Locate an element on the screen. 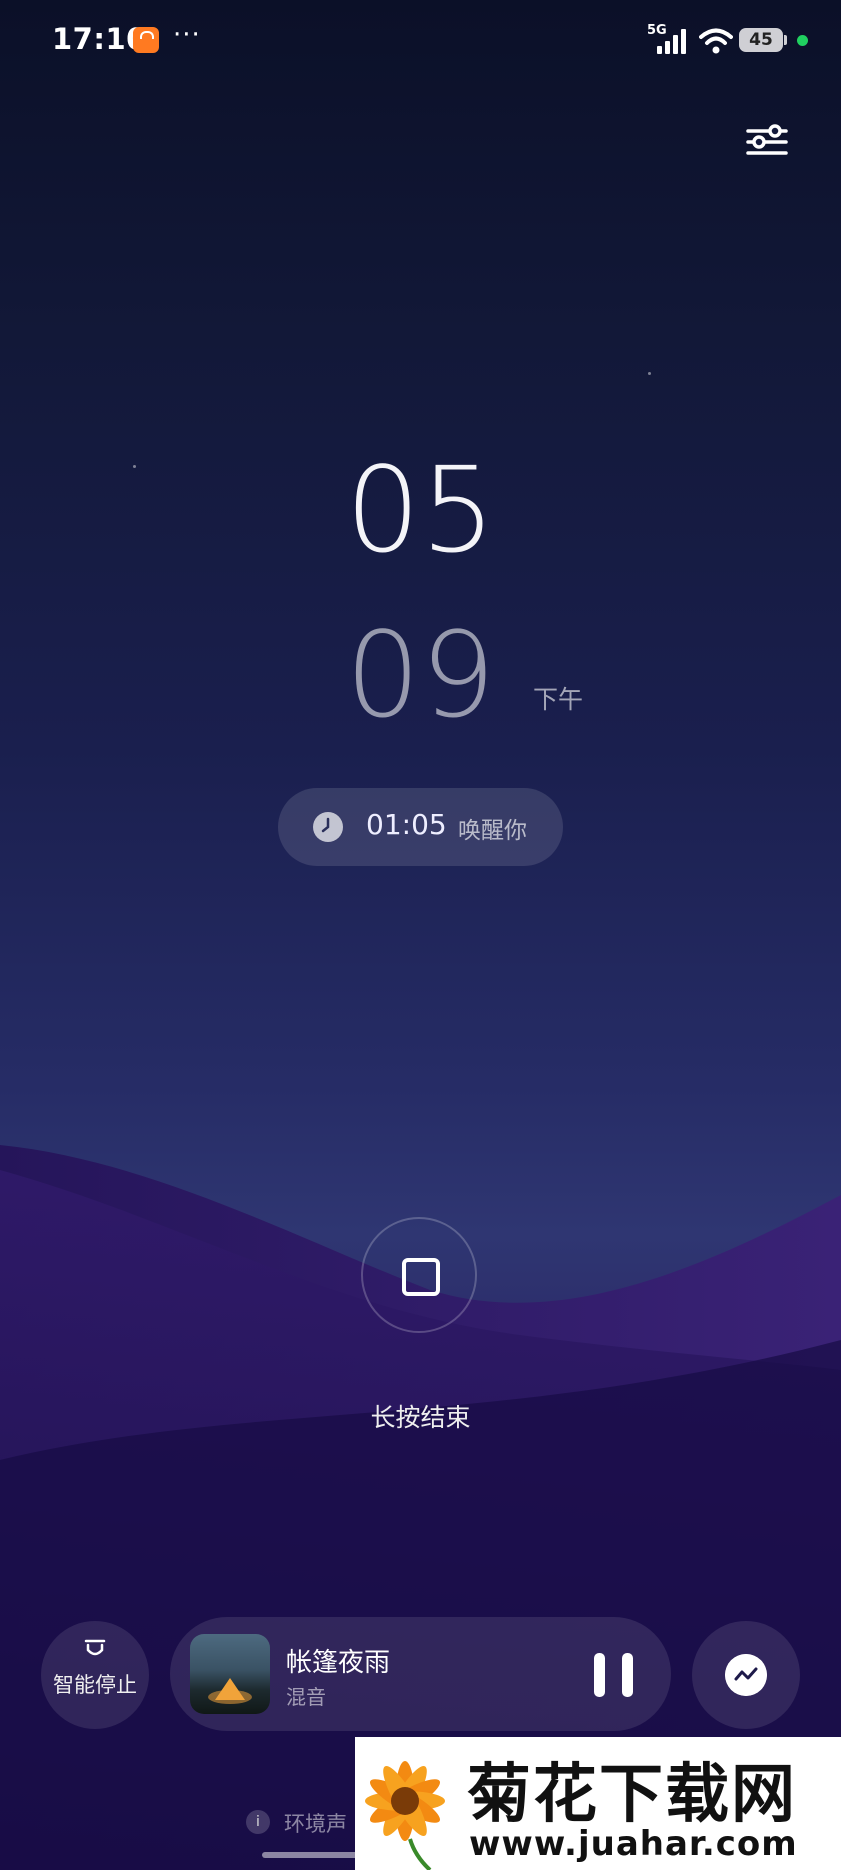 This screenshot has width=841, height=1870. smart-stop-button: 智能停止 is located at coordinates (95, 1675).